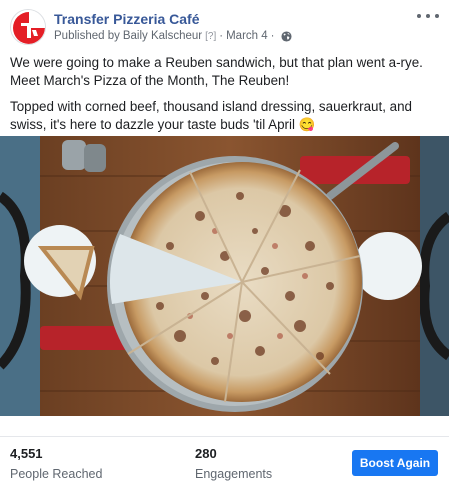 The image size is (449, 493). I want to click on publisher-name: Baily Kalscheur, so click(162, 36).